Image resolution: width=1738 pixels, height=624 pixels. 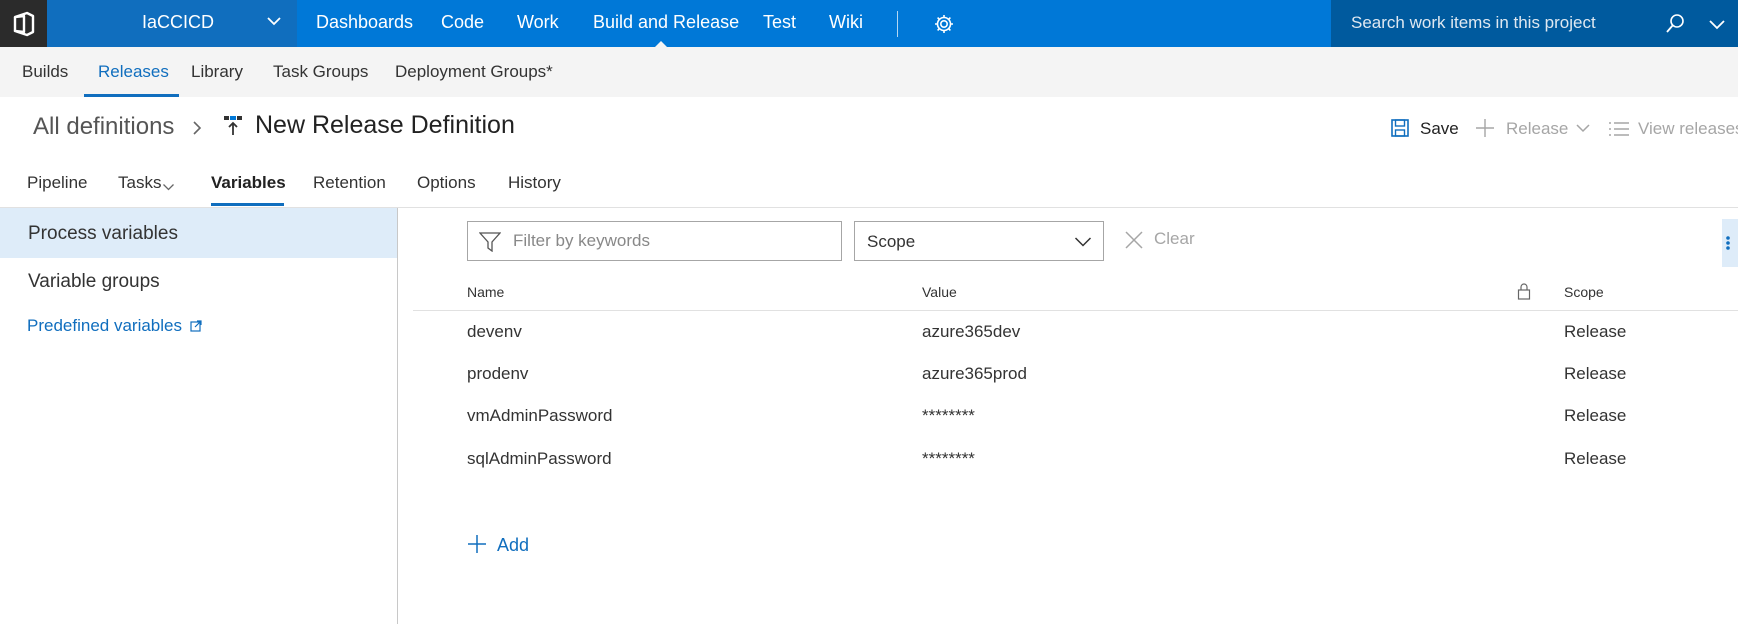 What do you see at coordinates (1688, 129) in the screenshot?
I see `view-releases-button: View releases` at bounding box center [1688, 129].